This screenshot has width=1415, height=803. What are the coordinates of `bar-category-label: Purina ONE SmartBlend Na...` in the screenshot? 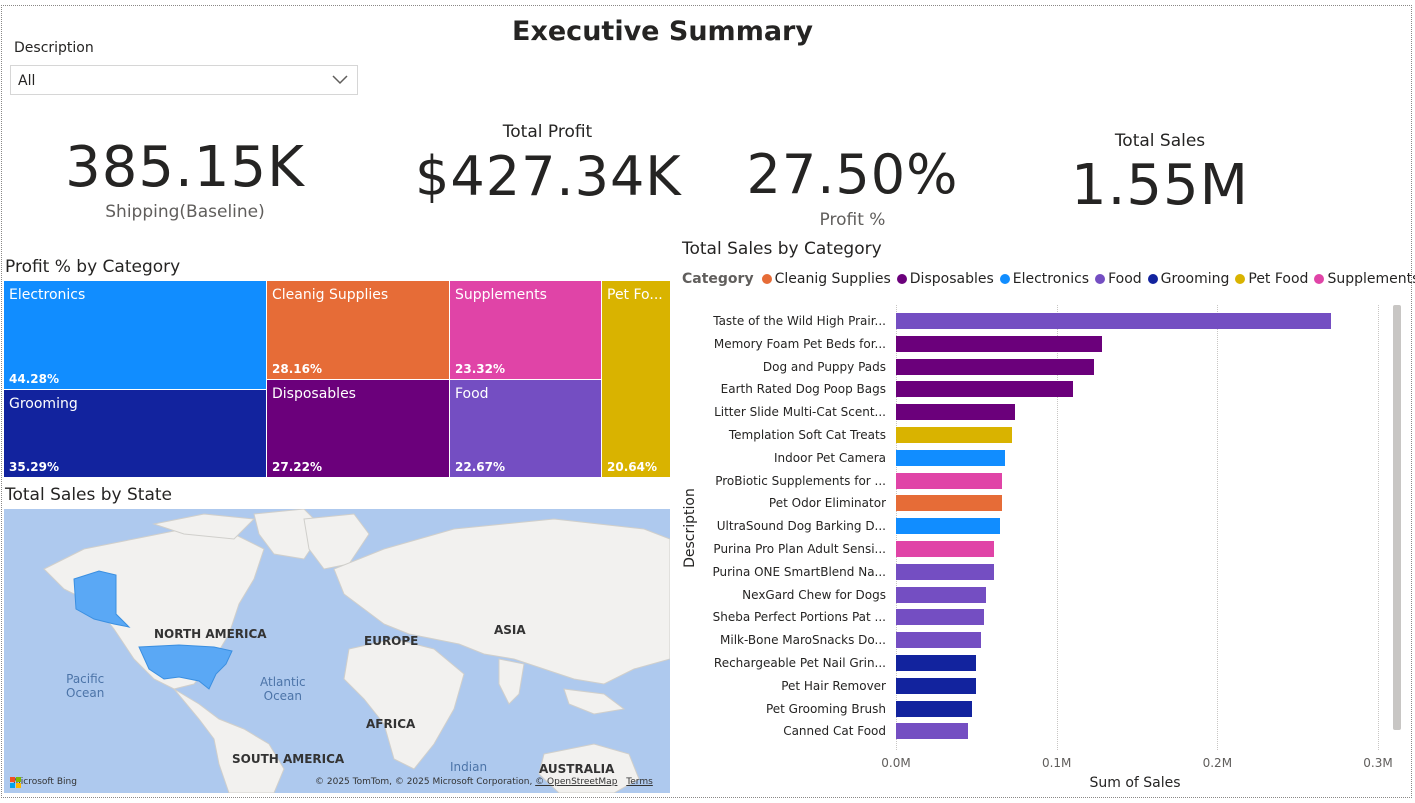 It's located at (799, 571).